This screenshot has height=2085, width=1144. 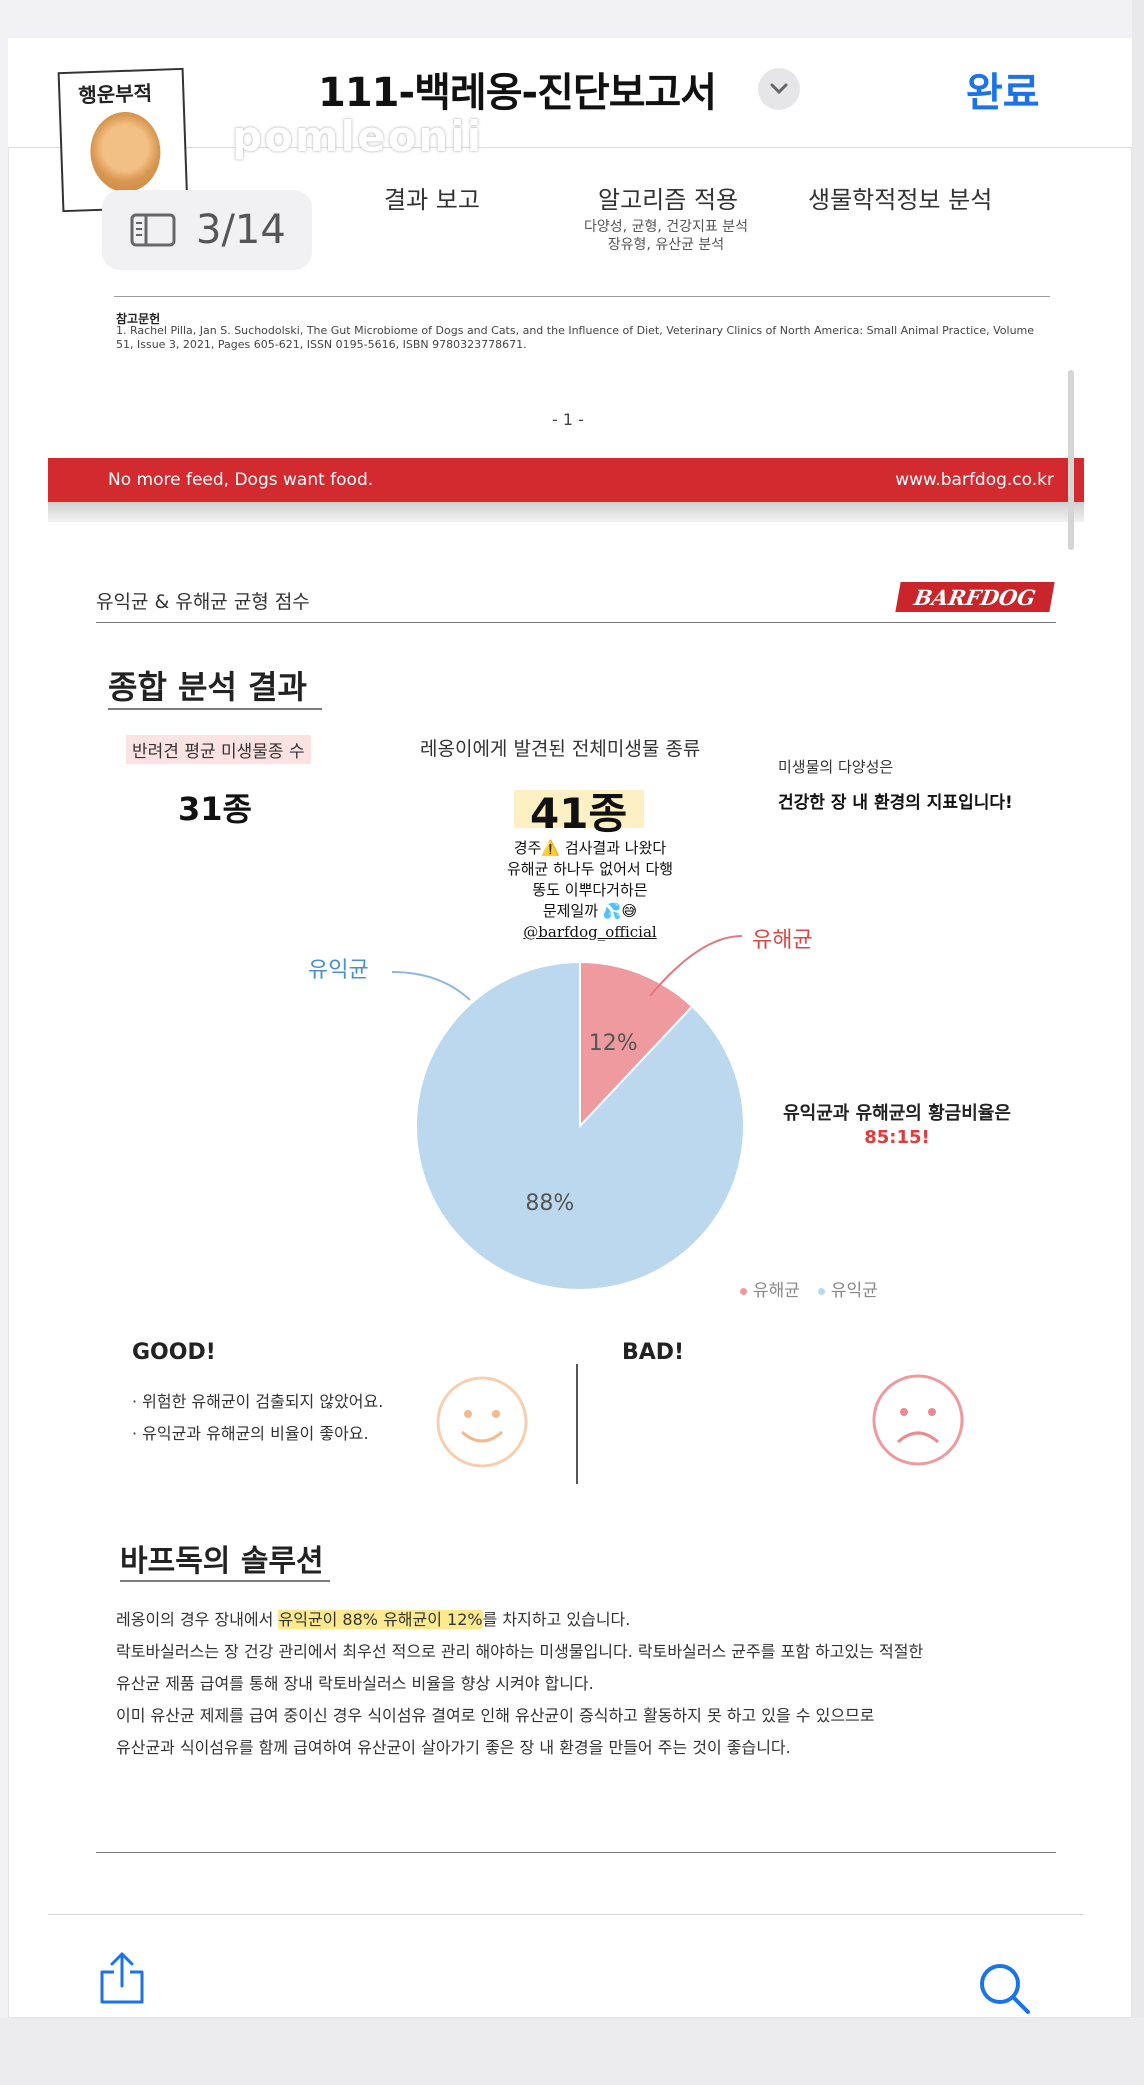 What do you see at coordinates (580, 1125) in the screenshot?
I see `pie-slice-good` at bounding box center [580, 1125].